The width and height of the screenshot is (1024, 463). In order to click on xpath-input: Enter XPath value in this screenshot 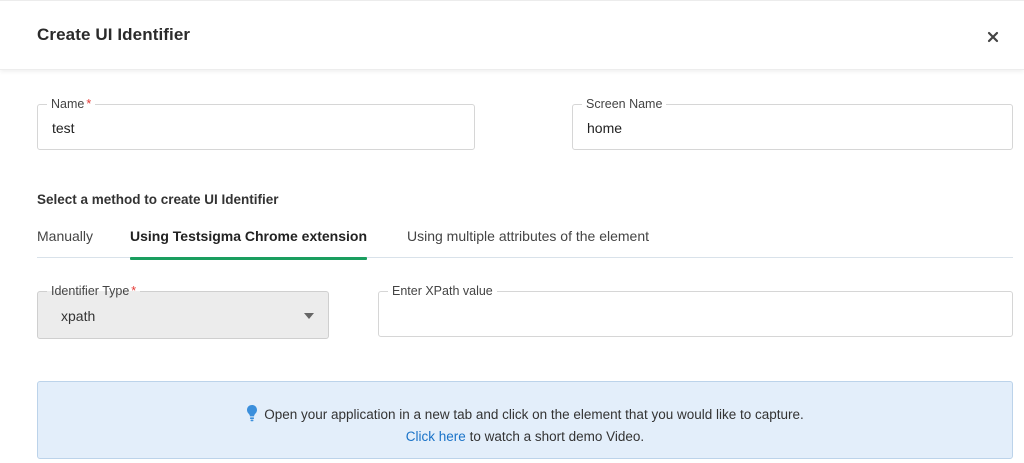, I will do `click(695, 310)`.